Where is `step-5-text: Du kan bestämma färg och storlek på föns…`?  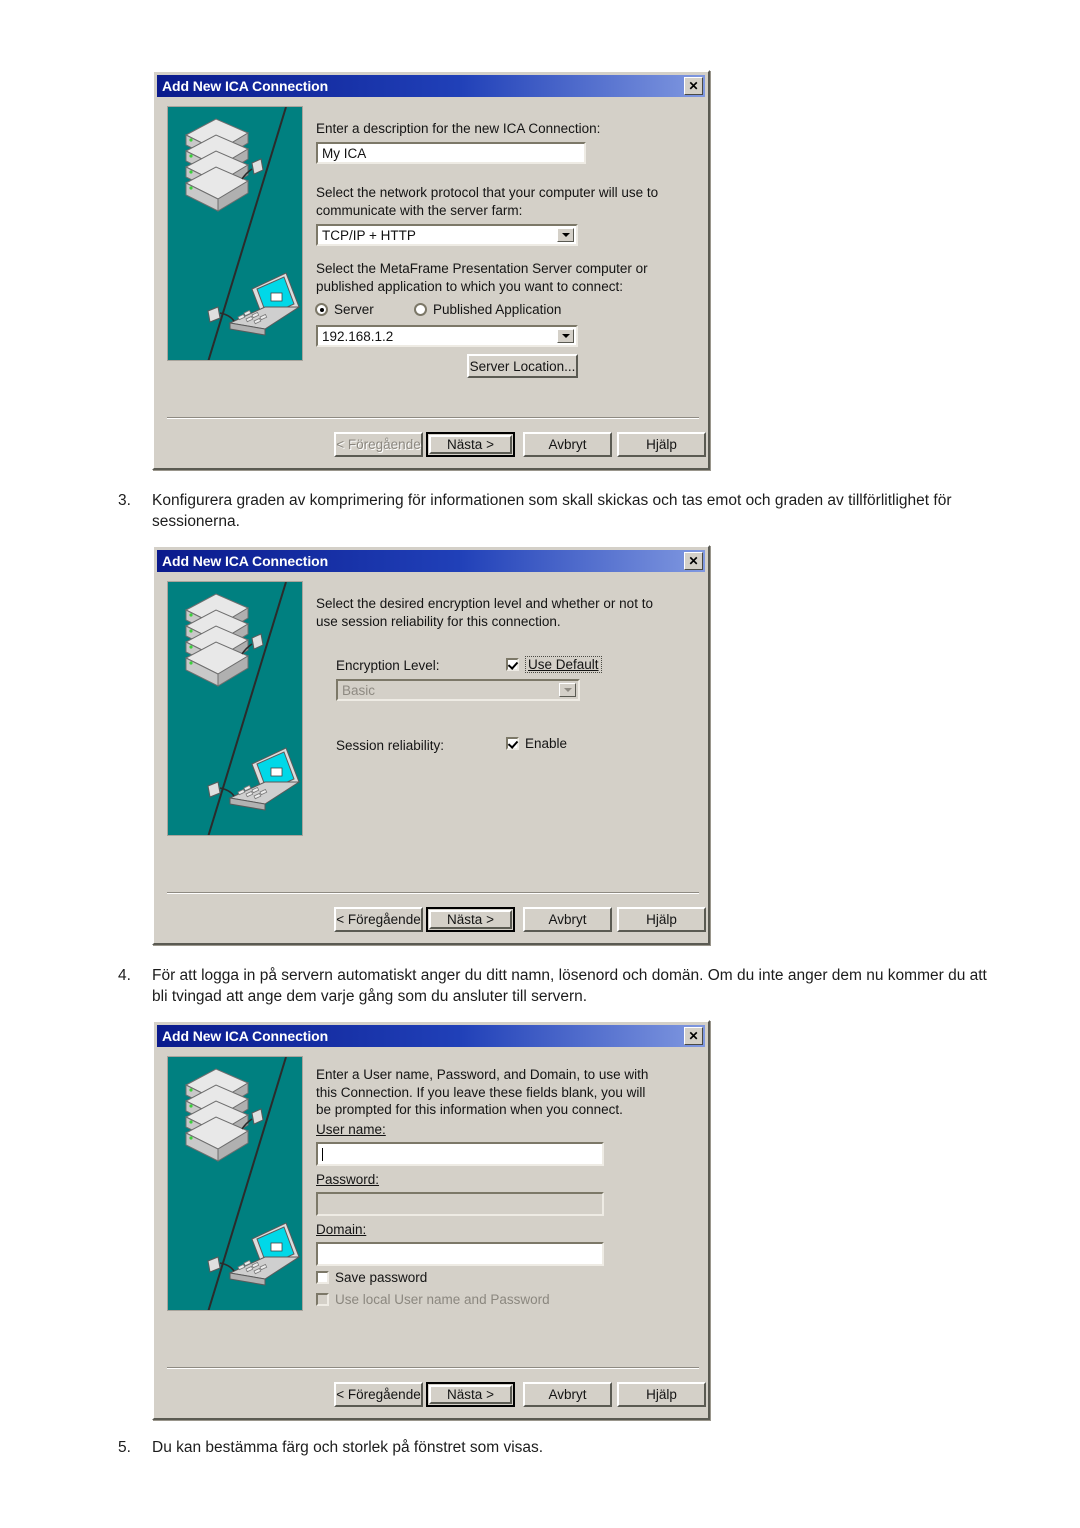
step-5-text: Du kan bestämma färg och storlek på föns… is located at coordinates (348, 1447).